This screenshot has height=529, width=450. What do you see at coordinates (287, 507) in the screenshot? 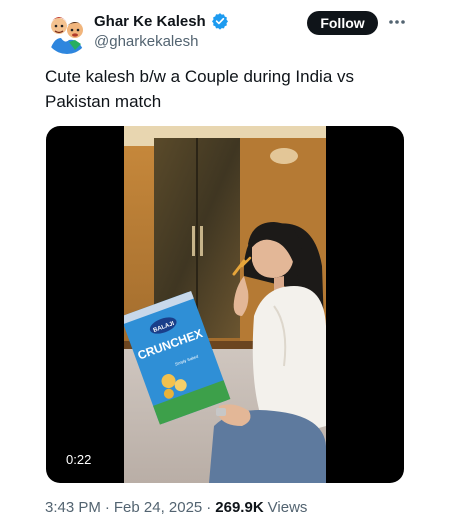
I see `views-label: Views` at bounding box center [287, 507].